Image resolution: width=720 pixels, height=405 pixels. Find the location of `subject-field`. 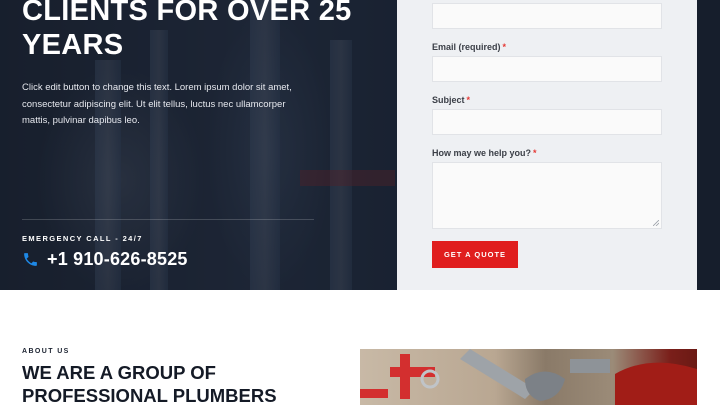

subject-field is located at coordinates (547, 122).